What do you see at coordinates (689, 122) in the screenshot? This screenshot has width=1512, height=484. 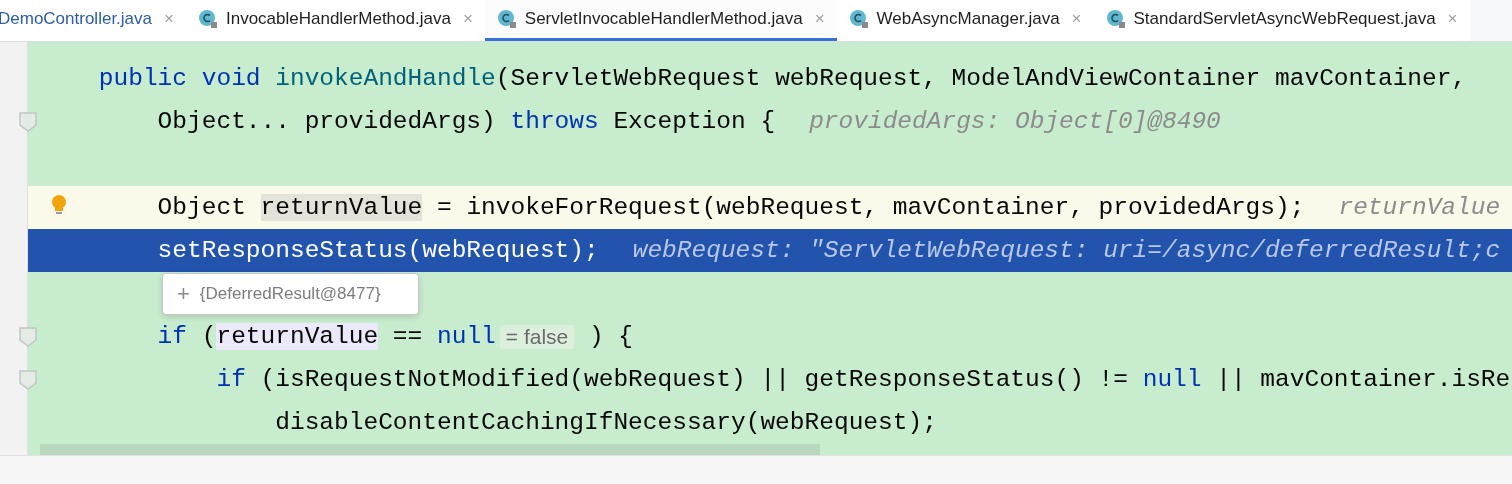 I see `code-line: Object... providedArgs) throws Exception { providedArgs: Object[0]@8490` at bounding box center [689, 122].